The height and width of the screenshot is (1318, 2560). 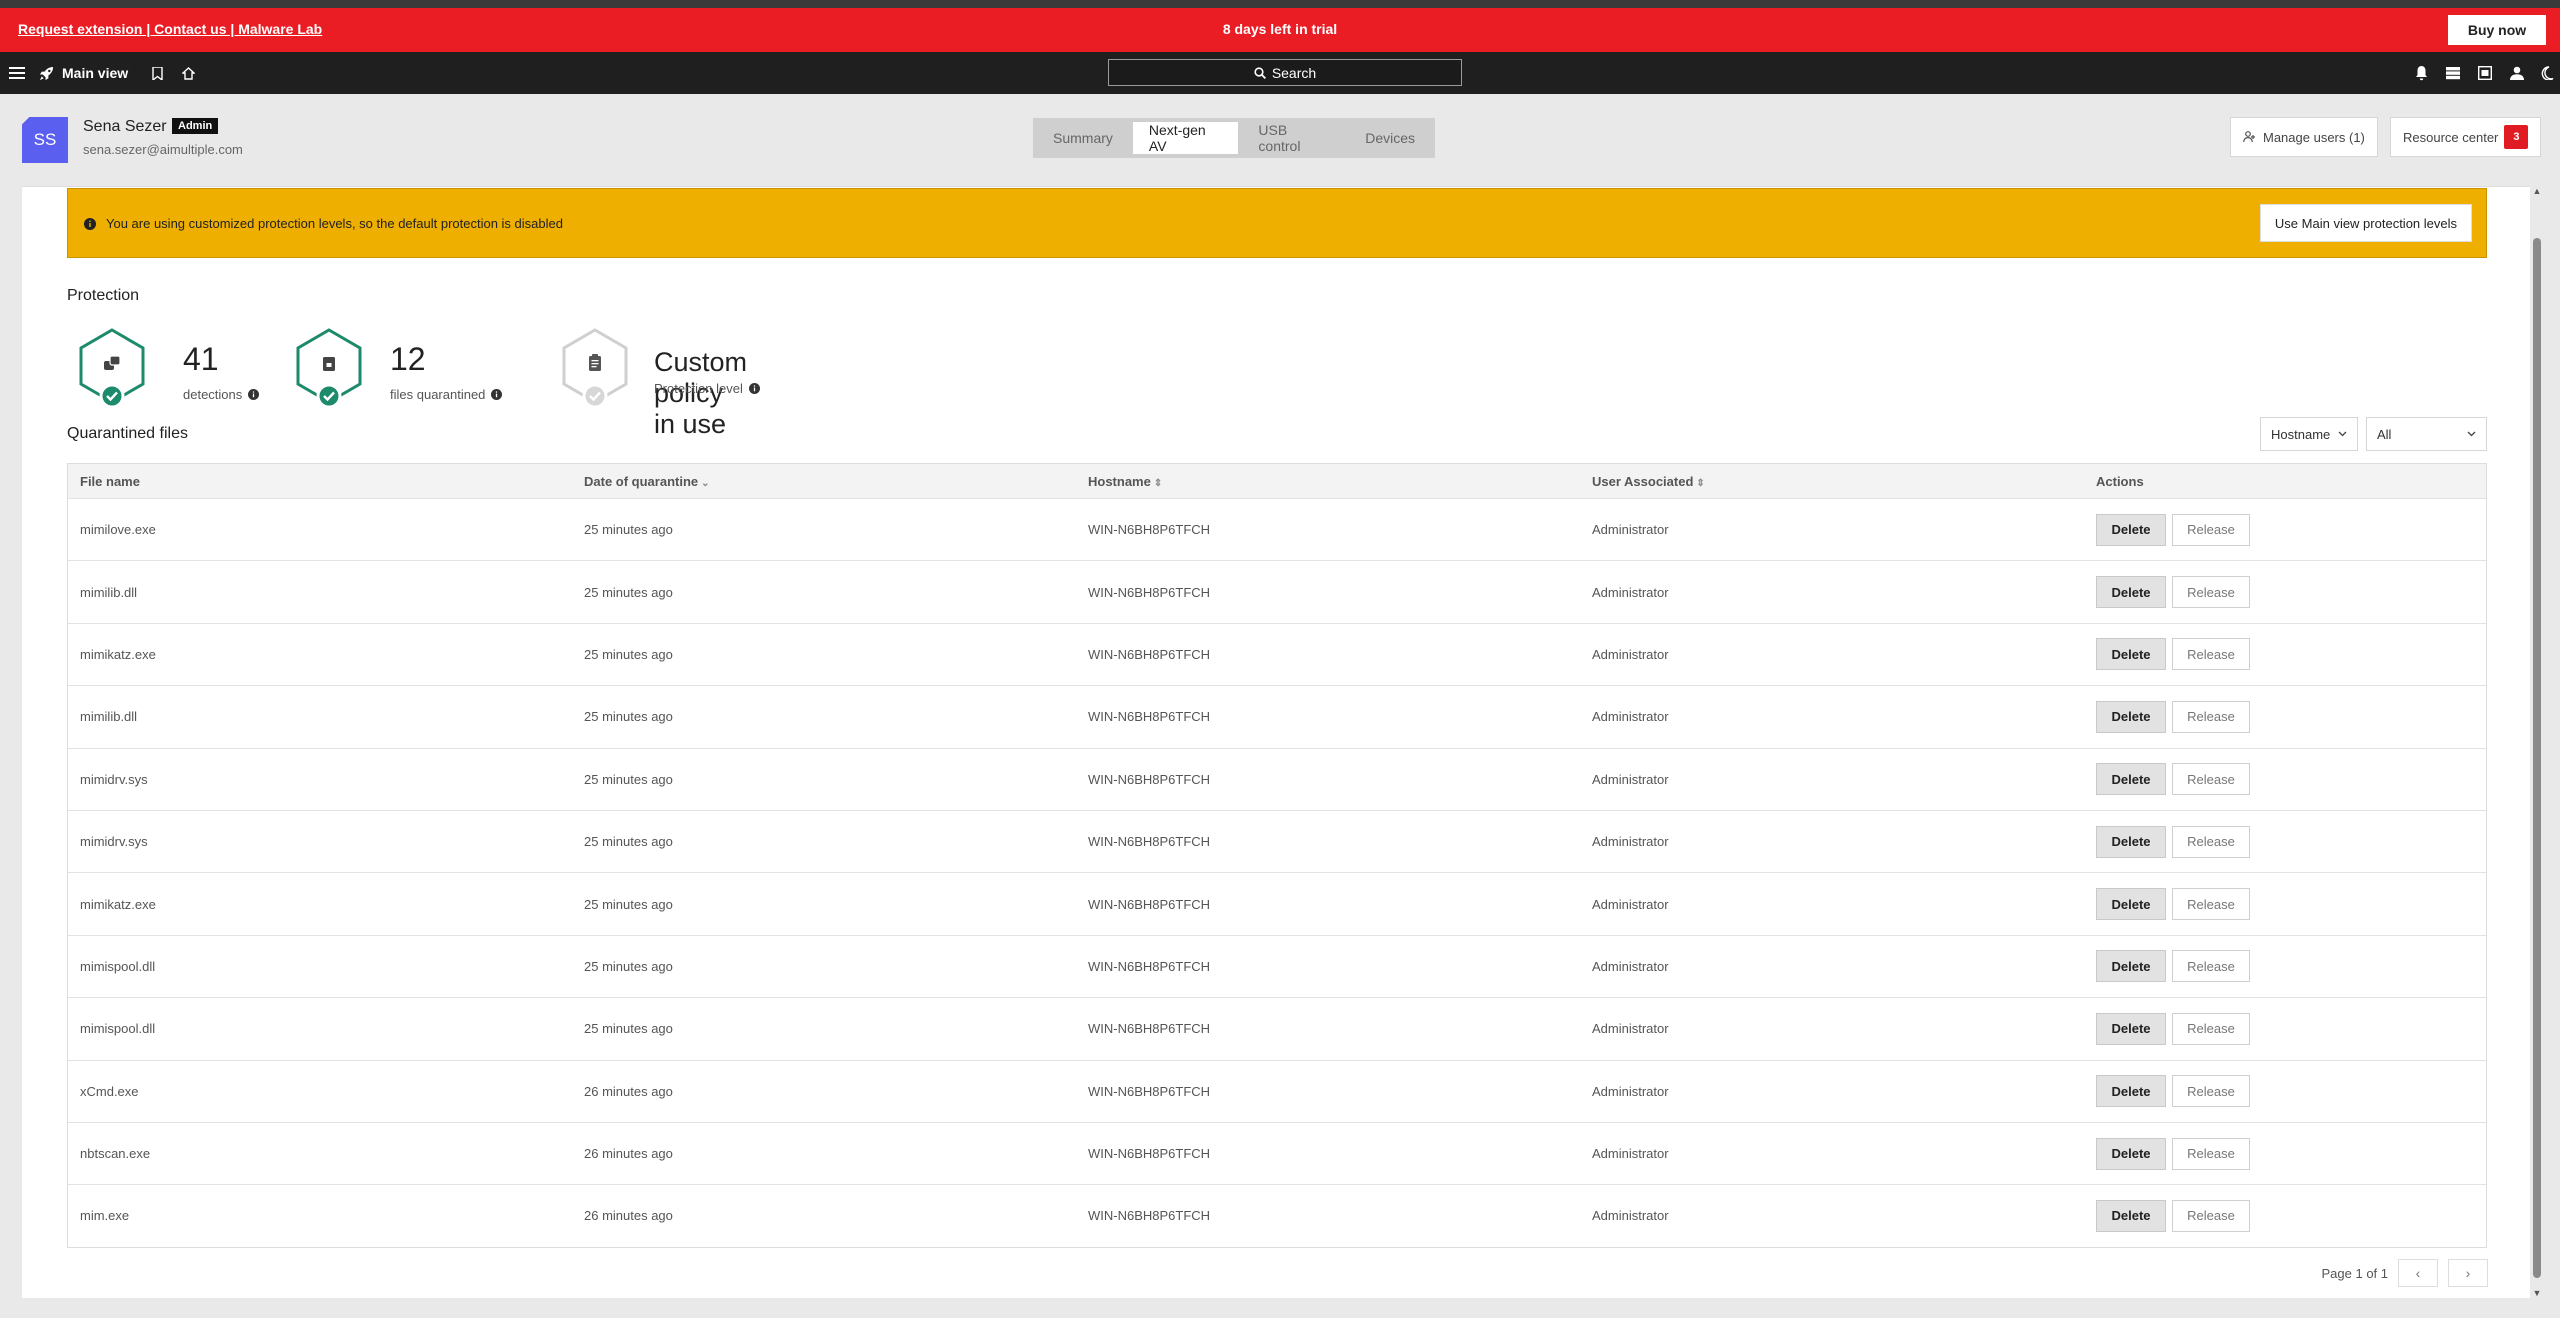 What do you see at coordinates (2468, 1273) in the screenshot?
I see `next-page-button: ›` at bounding box center [2468, 1273].